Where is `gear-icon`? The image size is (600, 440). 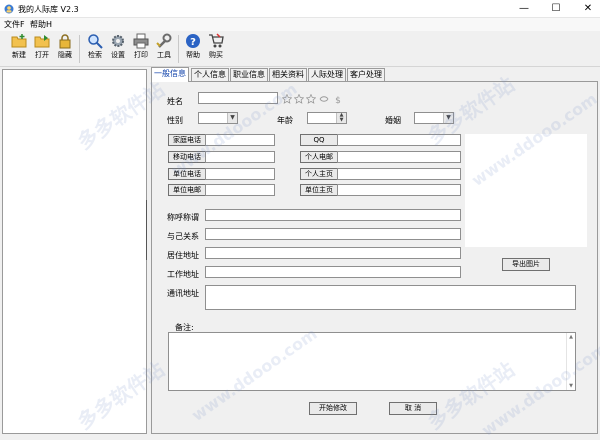 gear-icon is located at coordinates (118, 41).